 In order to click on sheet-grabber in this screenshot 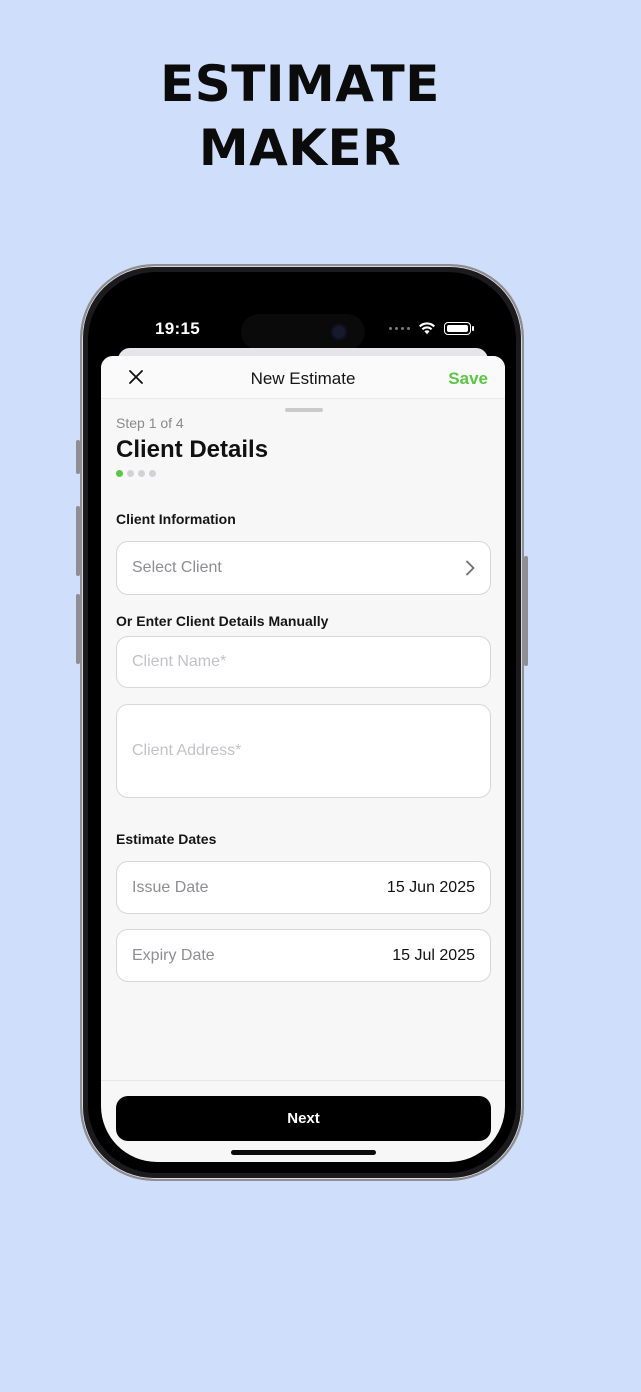, I will do `click(304, 410)`.